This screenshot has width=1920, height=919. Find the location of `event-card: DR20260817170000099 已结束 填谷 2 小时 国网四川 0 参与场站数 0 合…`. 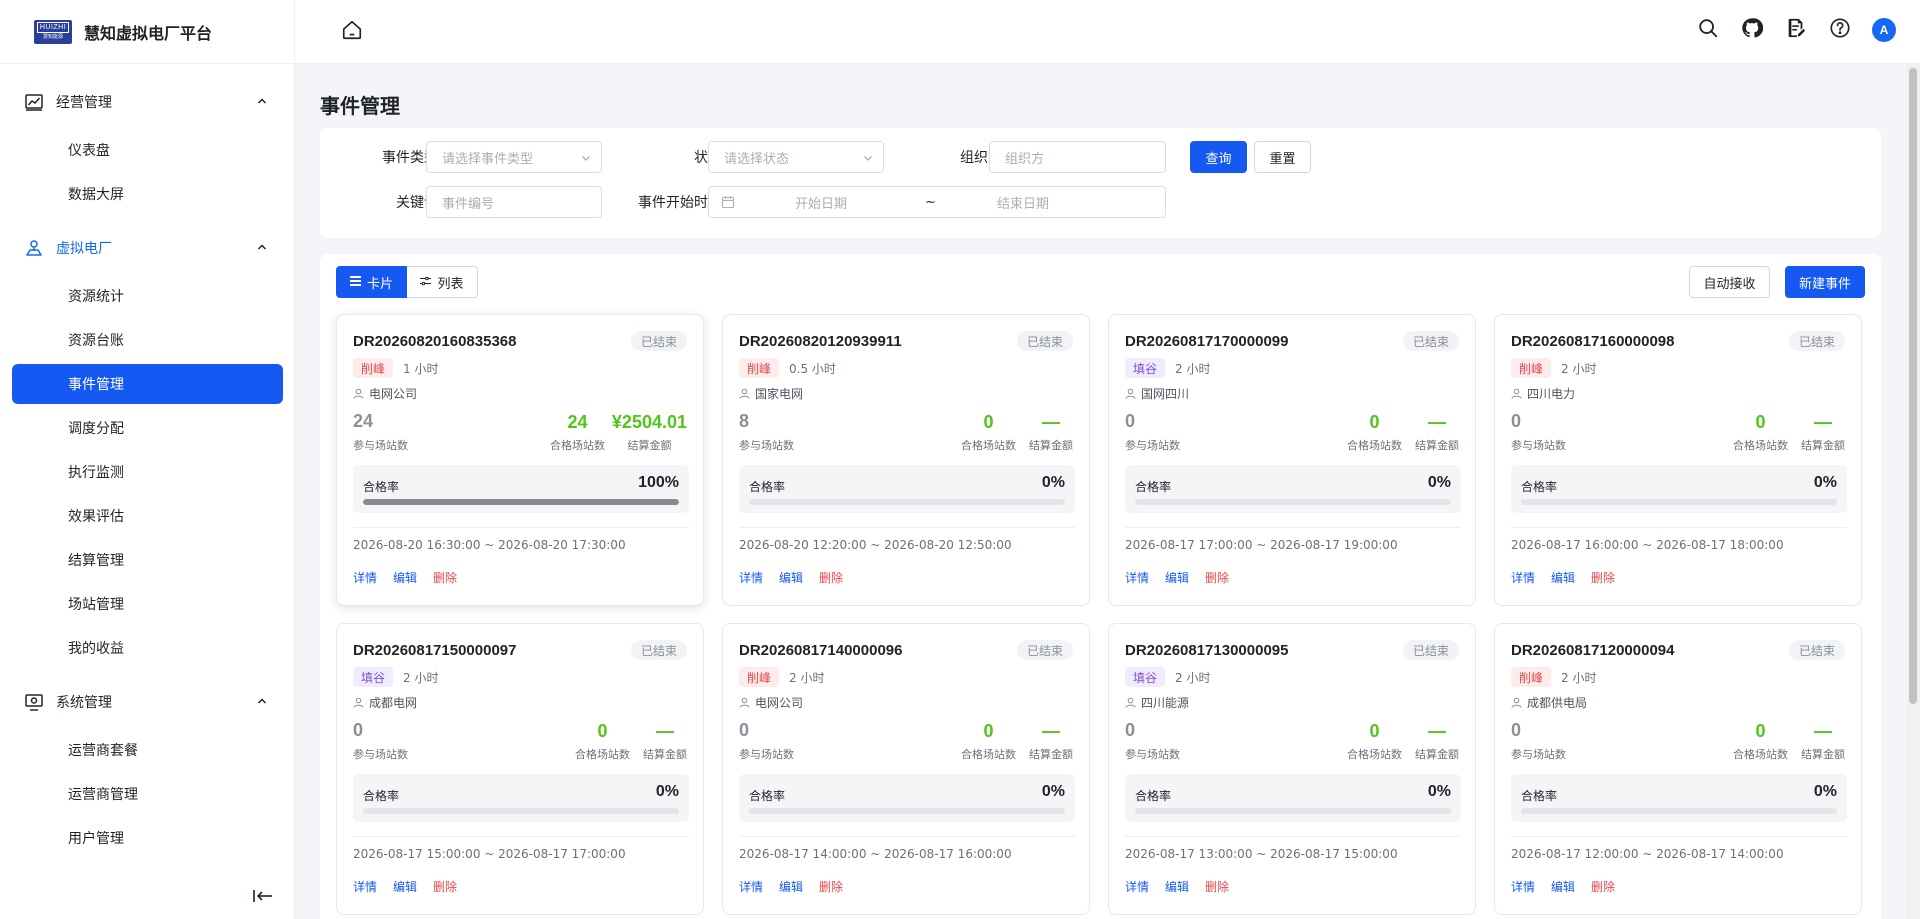

event-card: DR20260817170000099 已结束 填谷 2 小时 国网四川 0 参与场站数 0 合… is located at coordinates (1292, 460).